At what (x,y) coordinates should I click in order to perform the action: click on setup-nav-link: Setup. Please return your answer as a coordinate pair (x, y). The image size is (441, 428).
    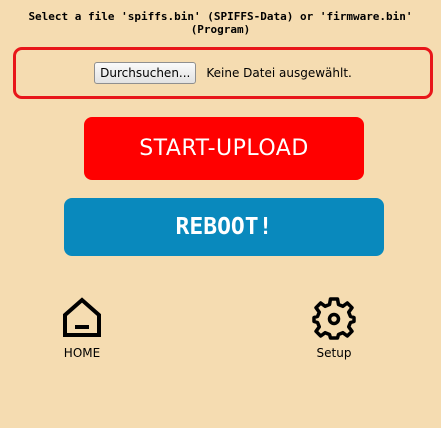
    Looking at the image, I should click on (334, 328).